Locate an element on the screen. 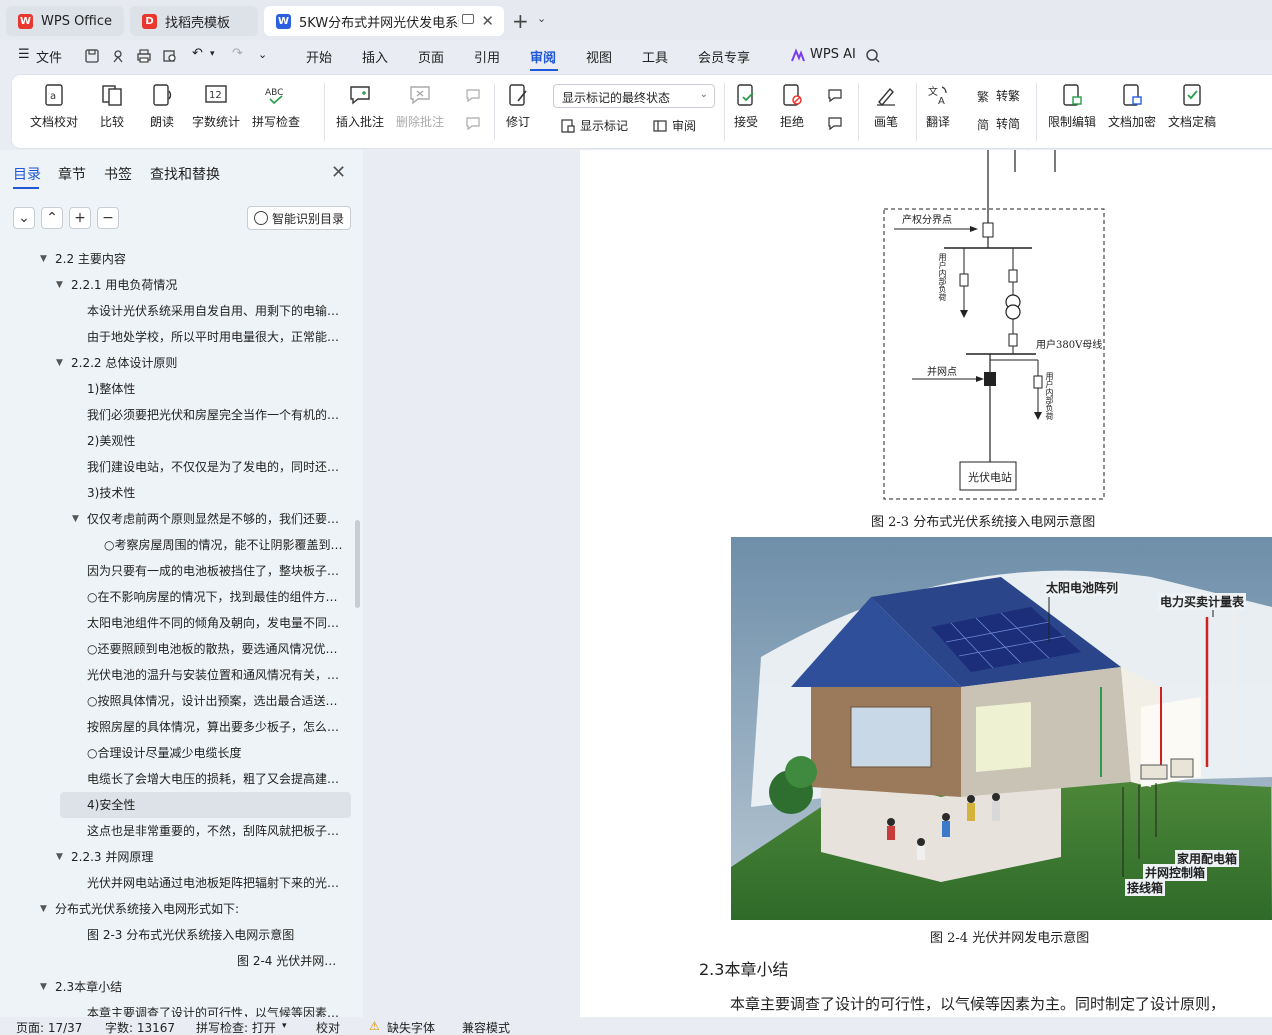  nav-tab-chapters: 章节 is located at coordinates (72, 174).